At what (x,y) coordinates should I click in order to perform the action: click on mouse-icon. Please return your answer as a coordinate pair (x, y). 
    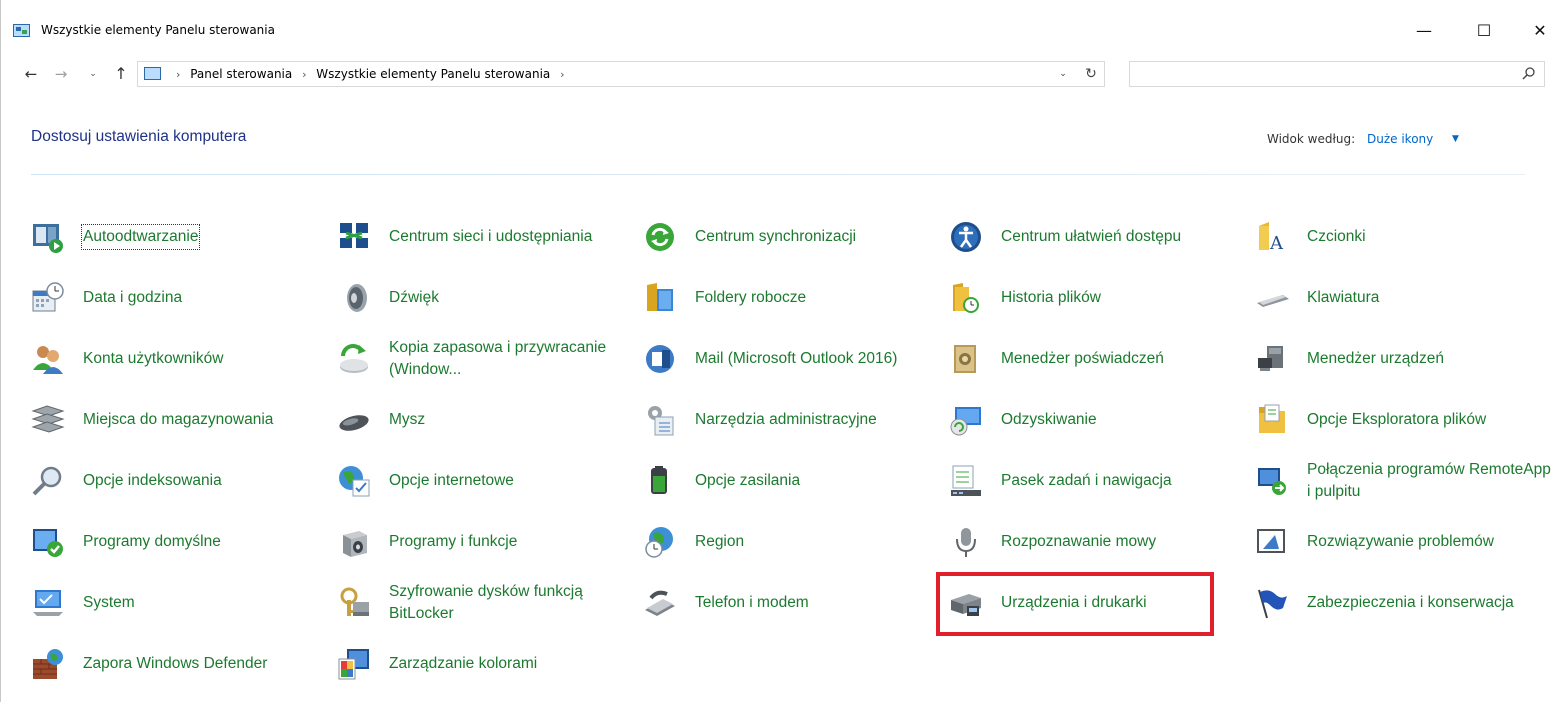
    Looking at the image, I should click on (354, 423).